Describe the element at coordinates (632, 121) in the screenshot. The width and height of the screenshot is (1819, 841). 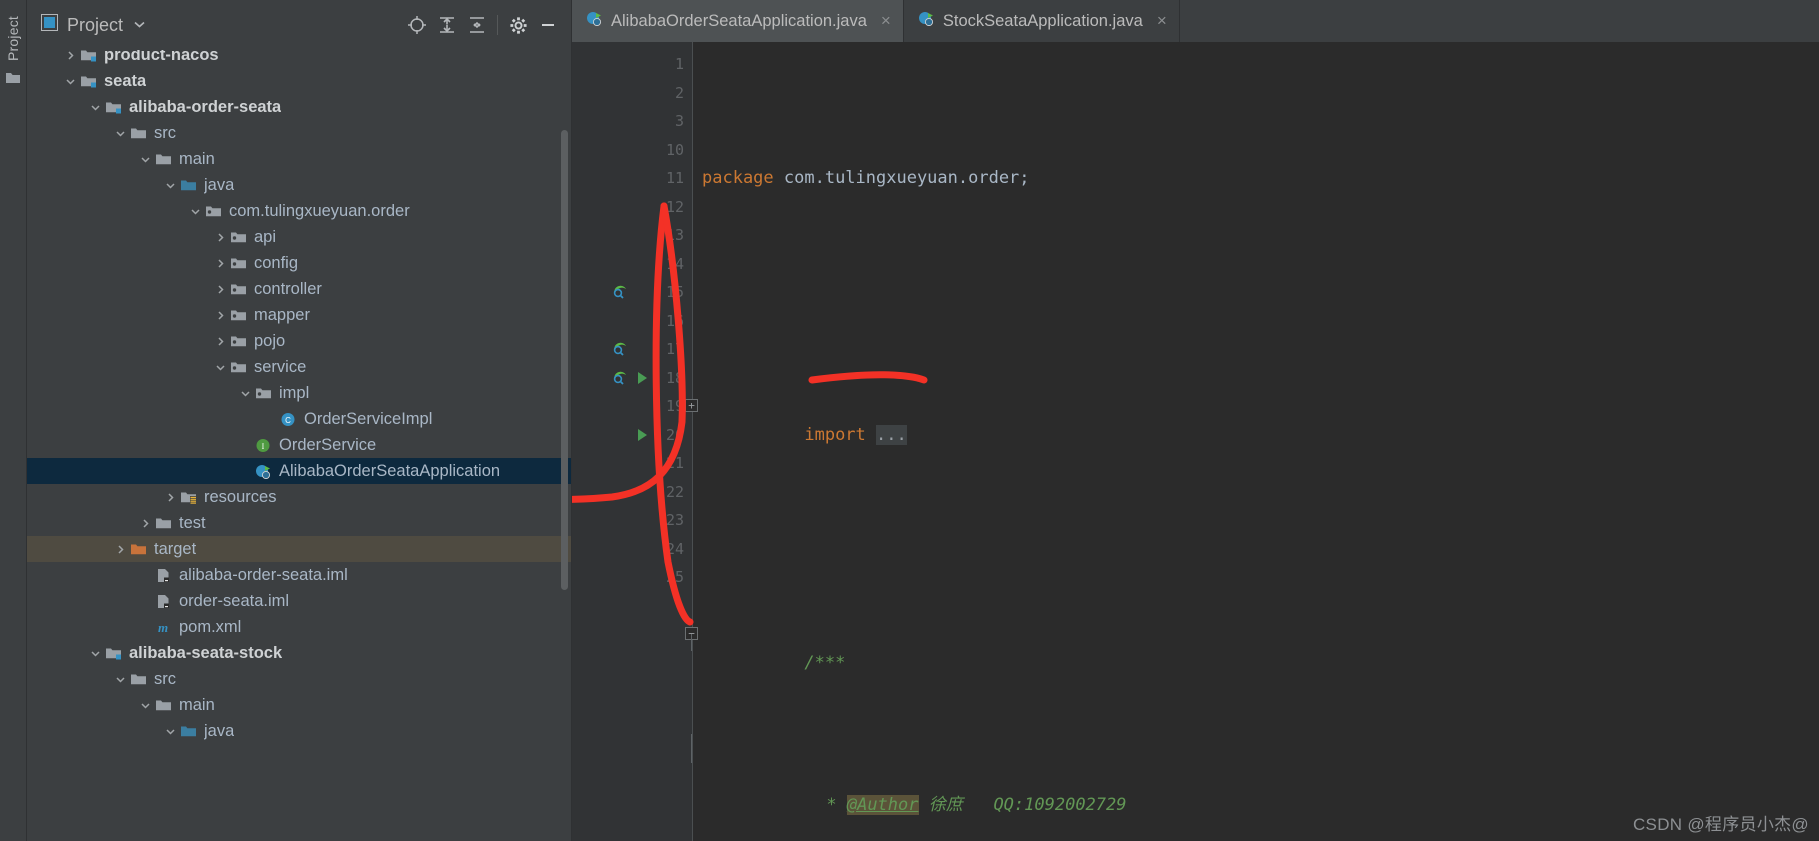
I see `line-number-3: 3` at that location.